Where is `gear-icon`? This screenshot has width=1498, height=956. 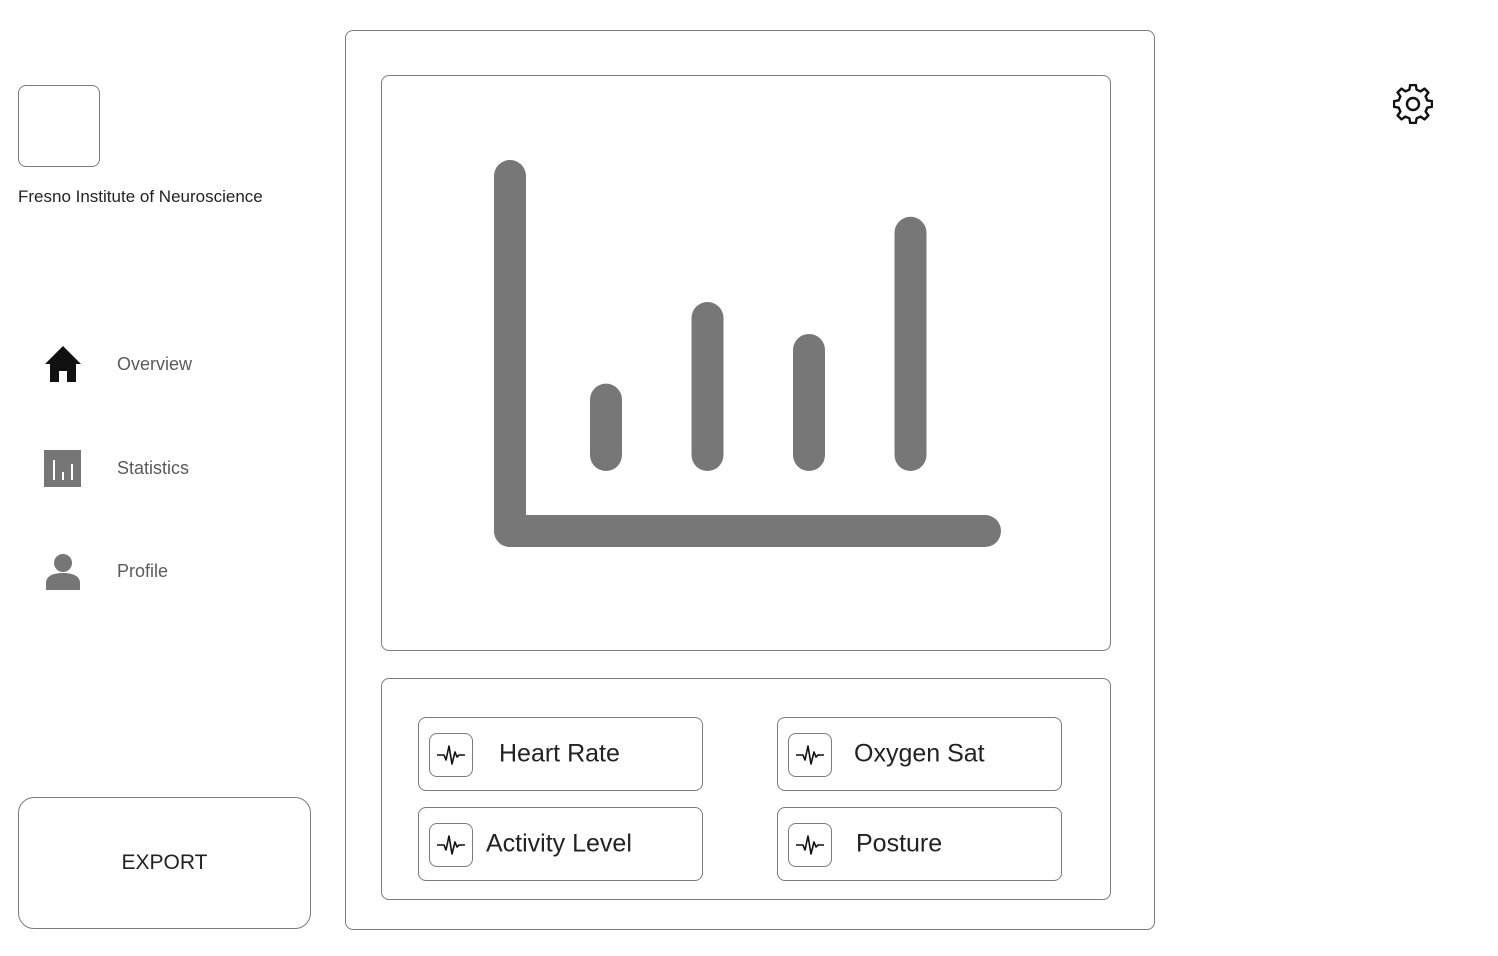
gear-icon is located at coordinates (1413, 106).